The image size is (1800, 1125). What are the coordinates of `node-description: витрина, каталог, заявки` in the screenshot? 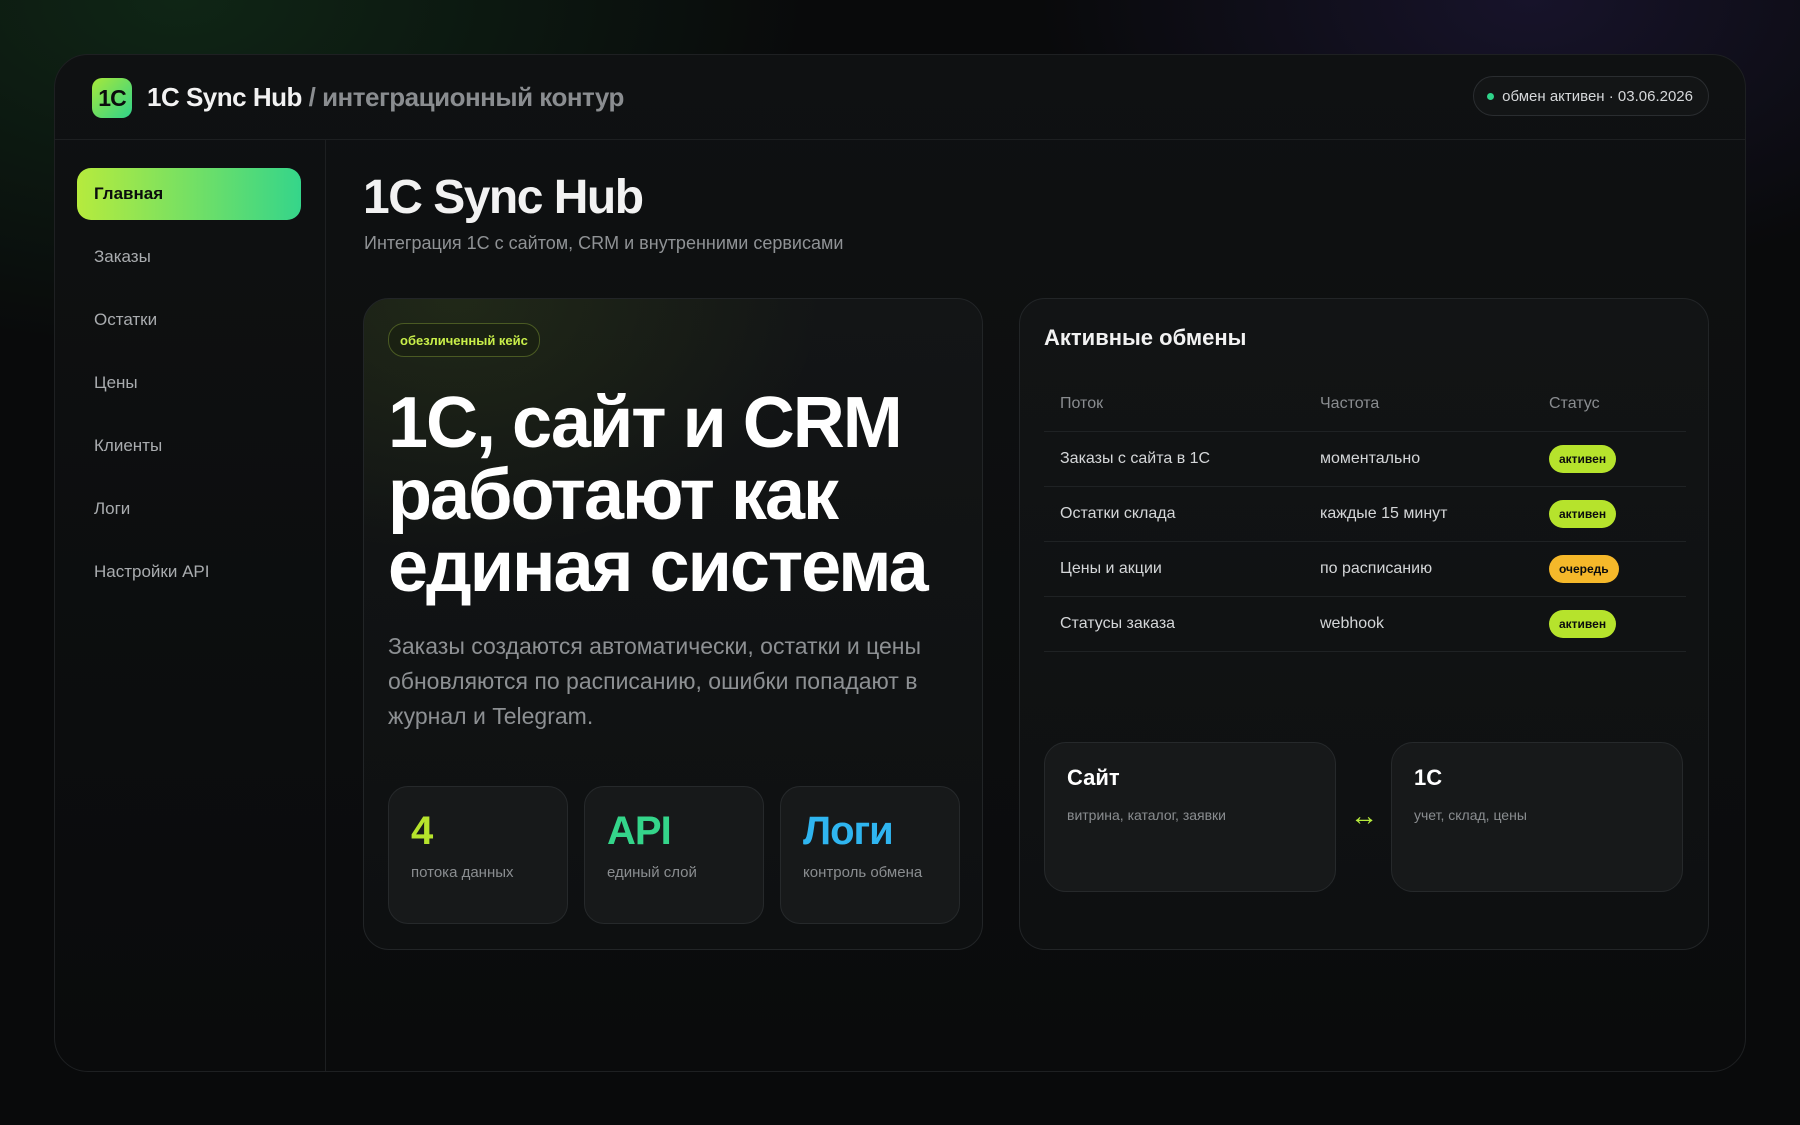 It's located at (1146, 815).